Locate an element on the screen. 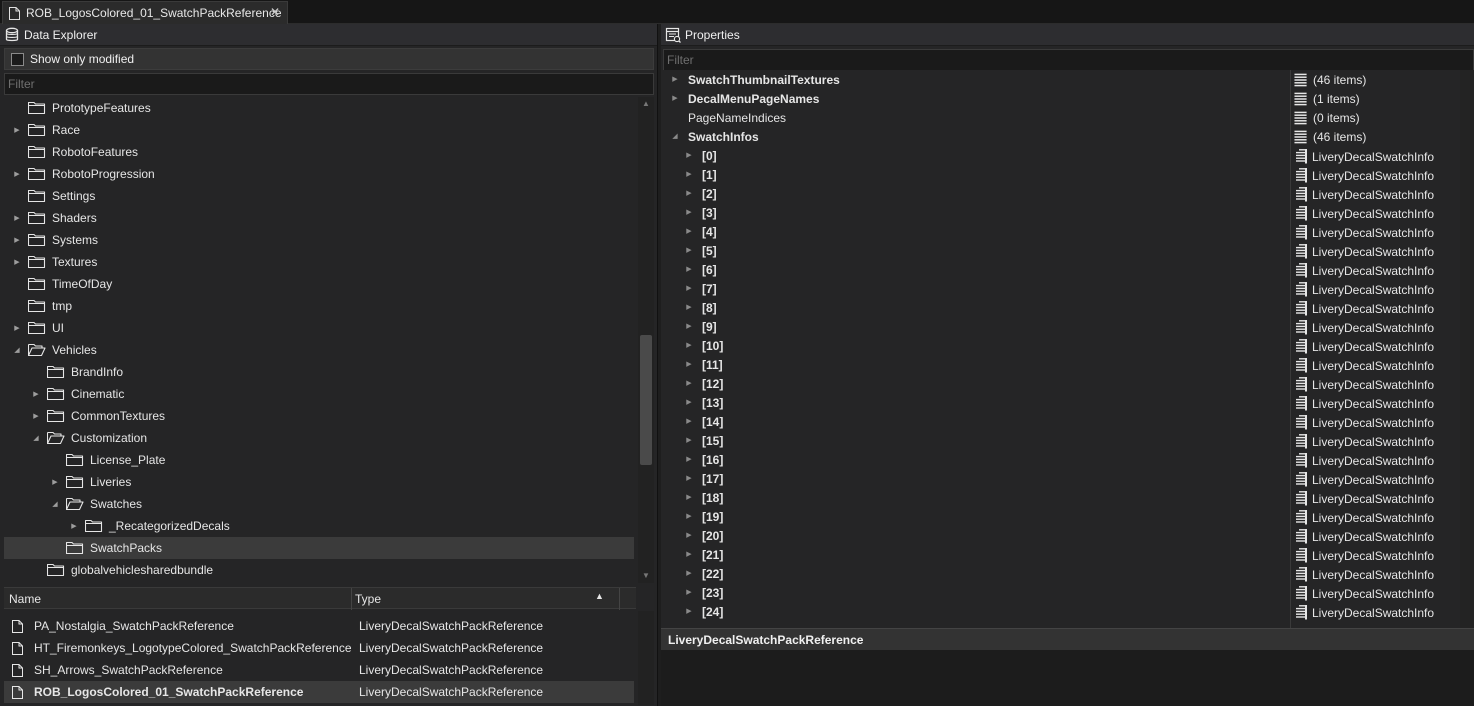 This screenshot has height=706, width=1474. folder-tree-item: ▶ Textures is located at coordinates (319, 262).